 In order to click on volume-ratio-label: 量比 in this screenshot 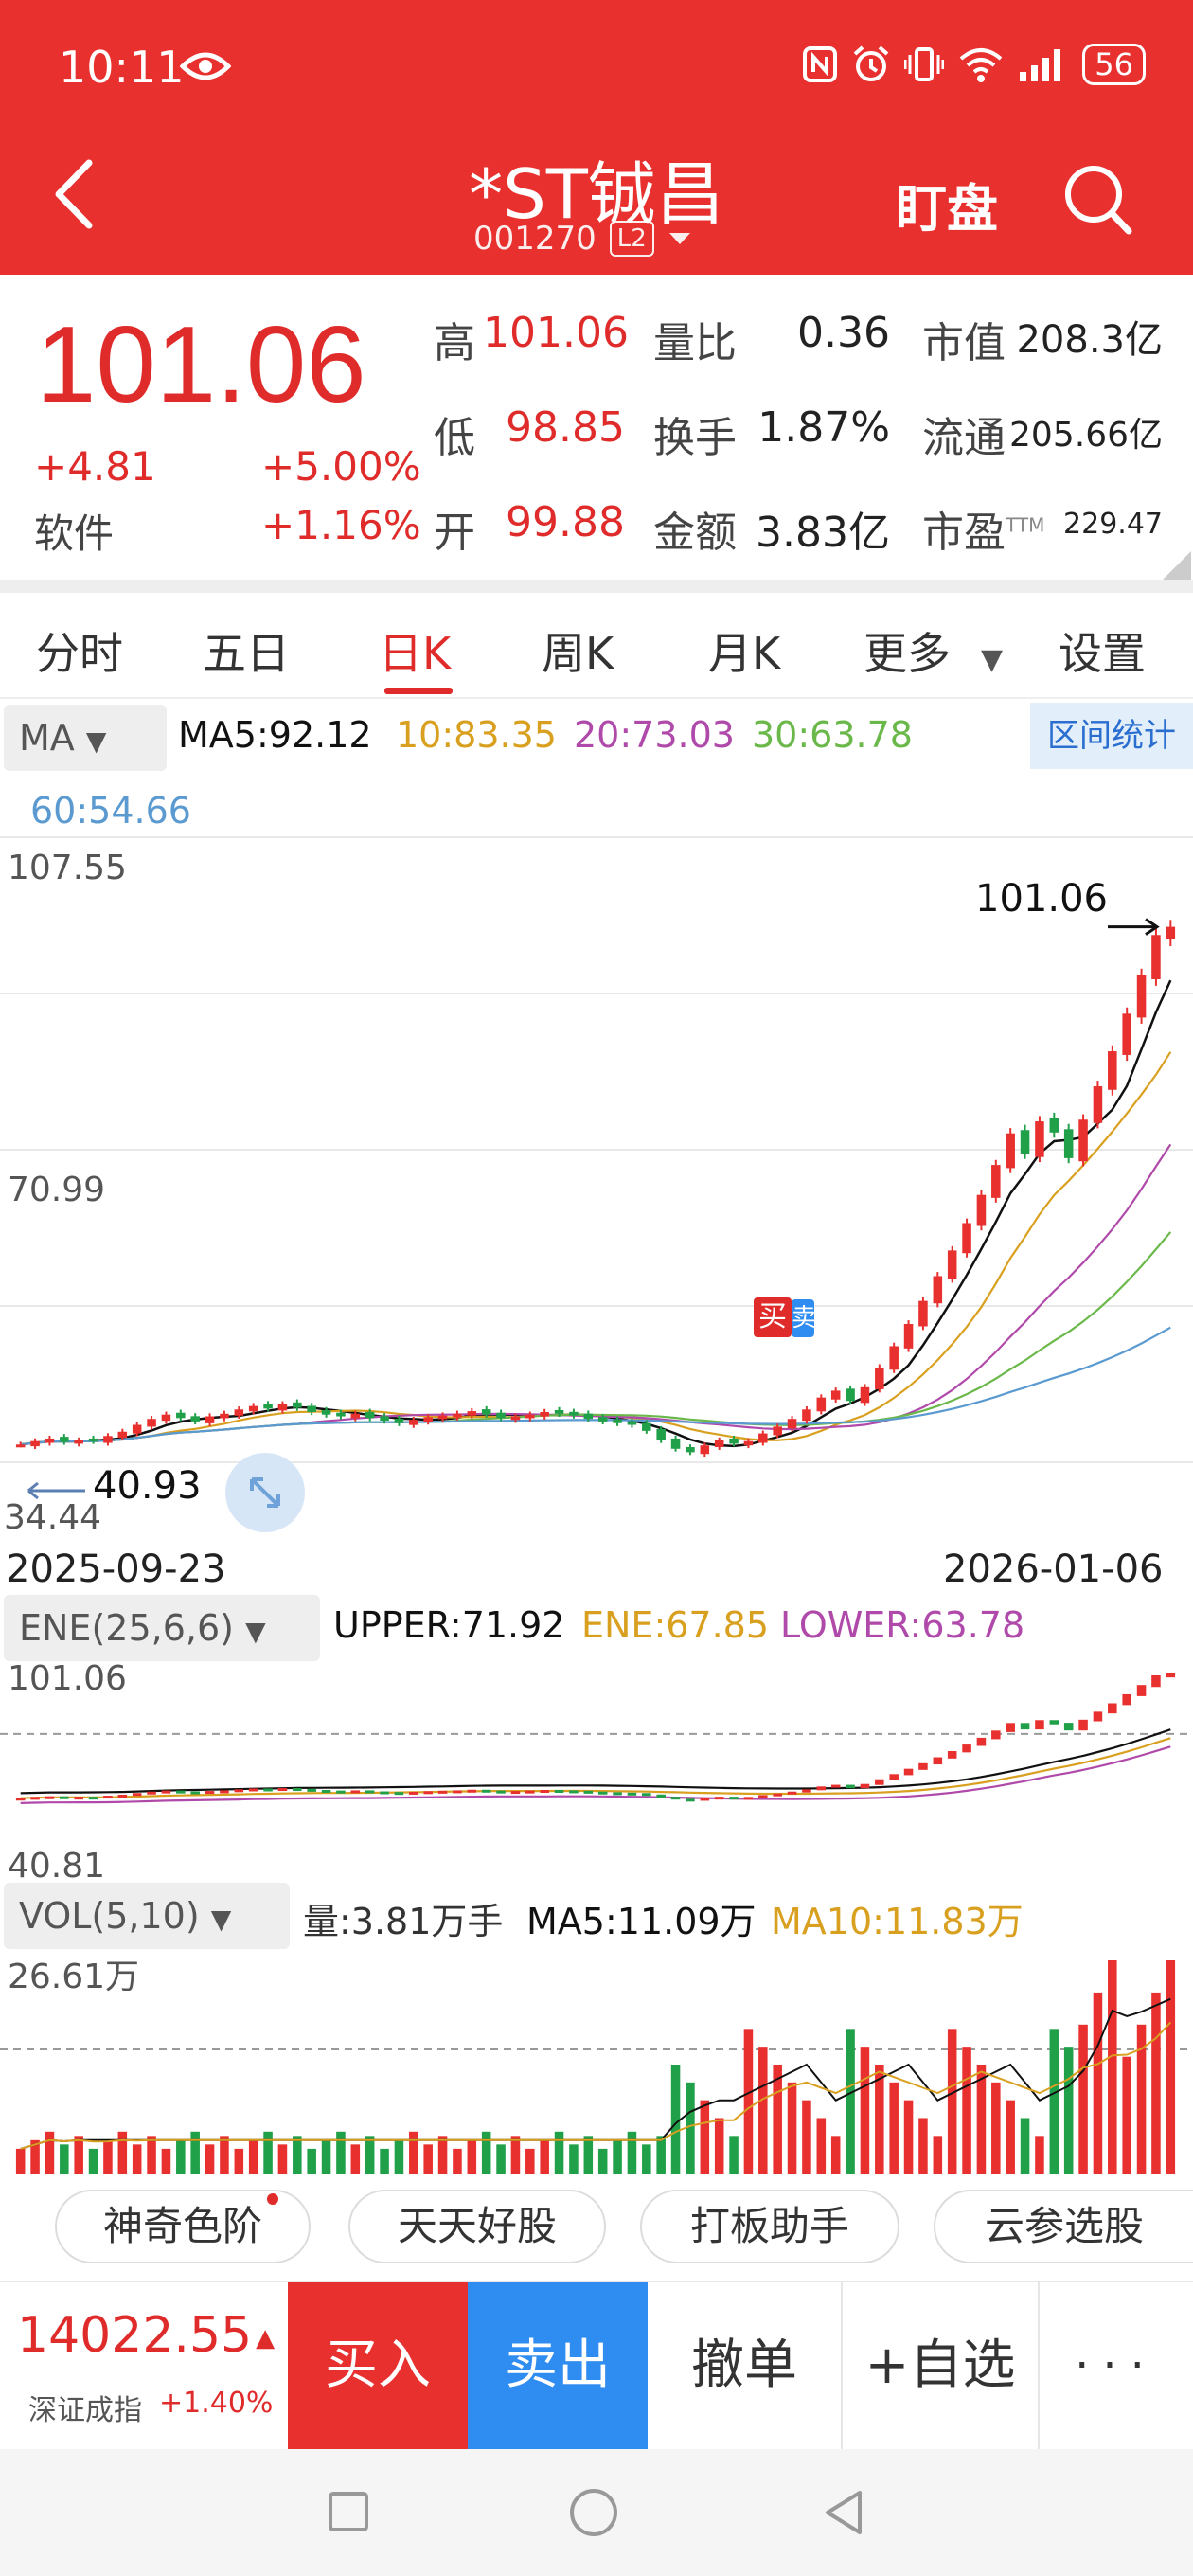, I will do `click(695, 343)`.